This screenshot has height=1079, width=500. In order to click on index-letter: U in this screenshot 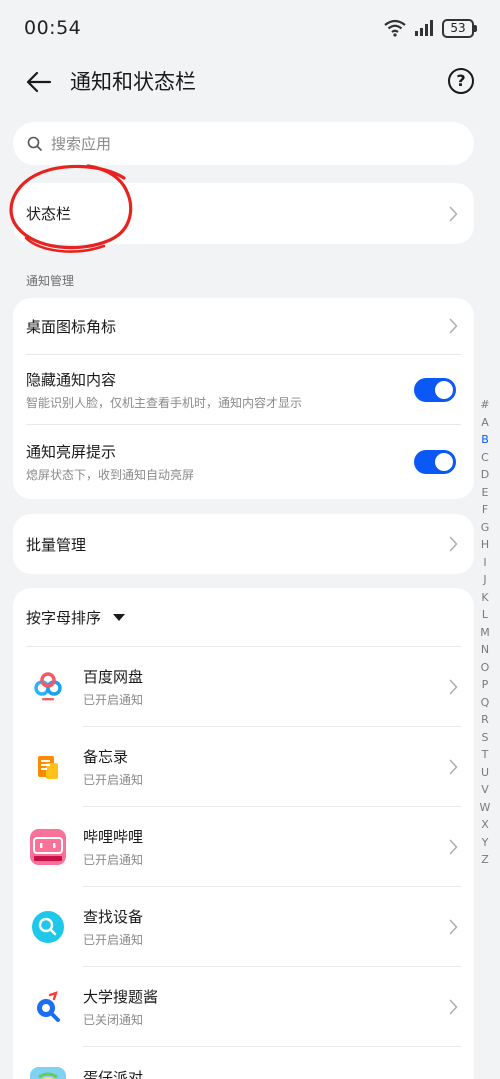, I will do `click(485, 773)`.